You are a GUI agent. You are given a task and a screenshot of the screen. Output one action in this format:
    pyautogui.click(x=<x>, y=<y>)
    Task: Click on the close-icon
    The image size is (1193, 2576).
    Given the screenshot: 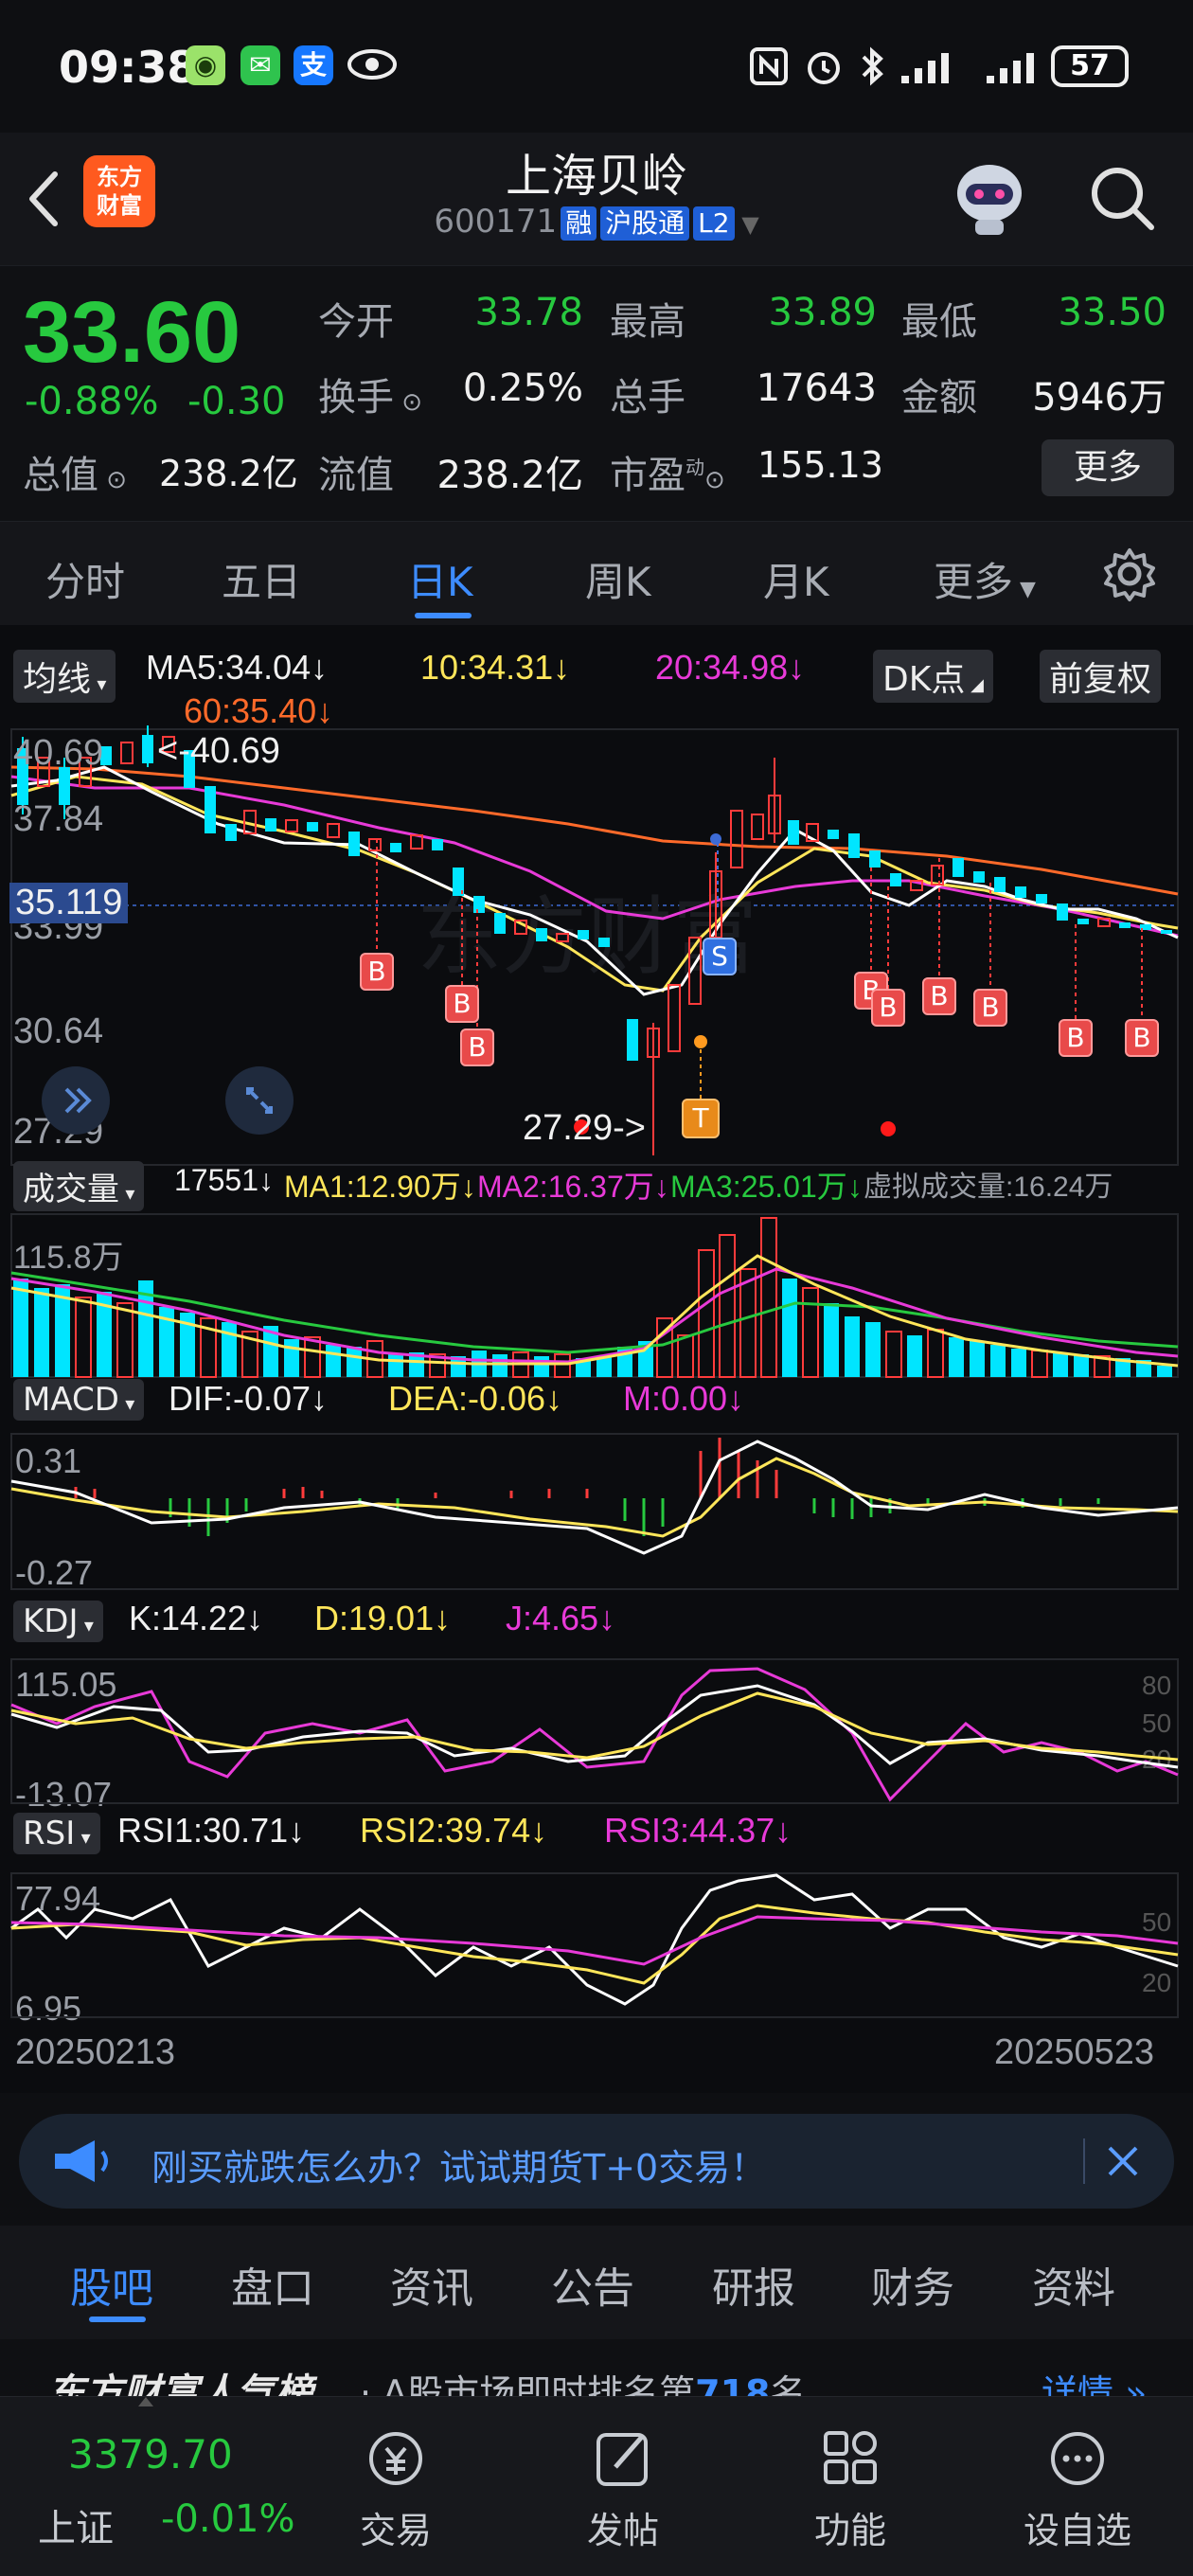 What is the action you would take?
    pyautogui.click(x=1123, y=2161)
    